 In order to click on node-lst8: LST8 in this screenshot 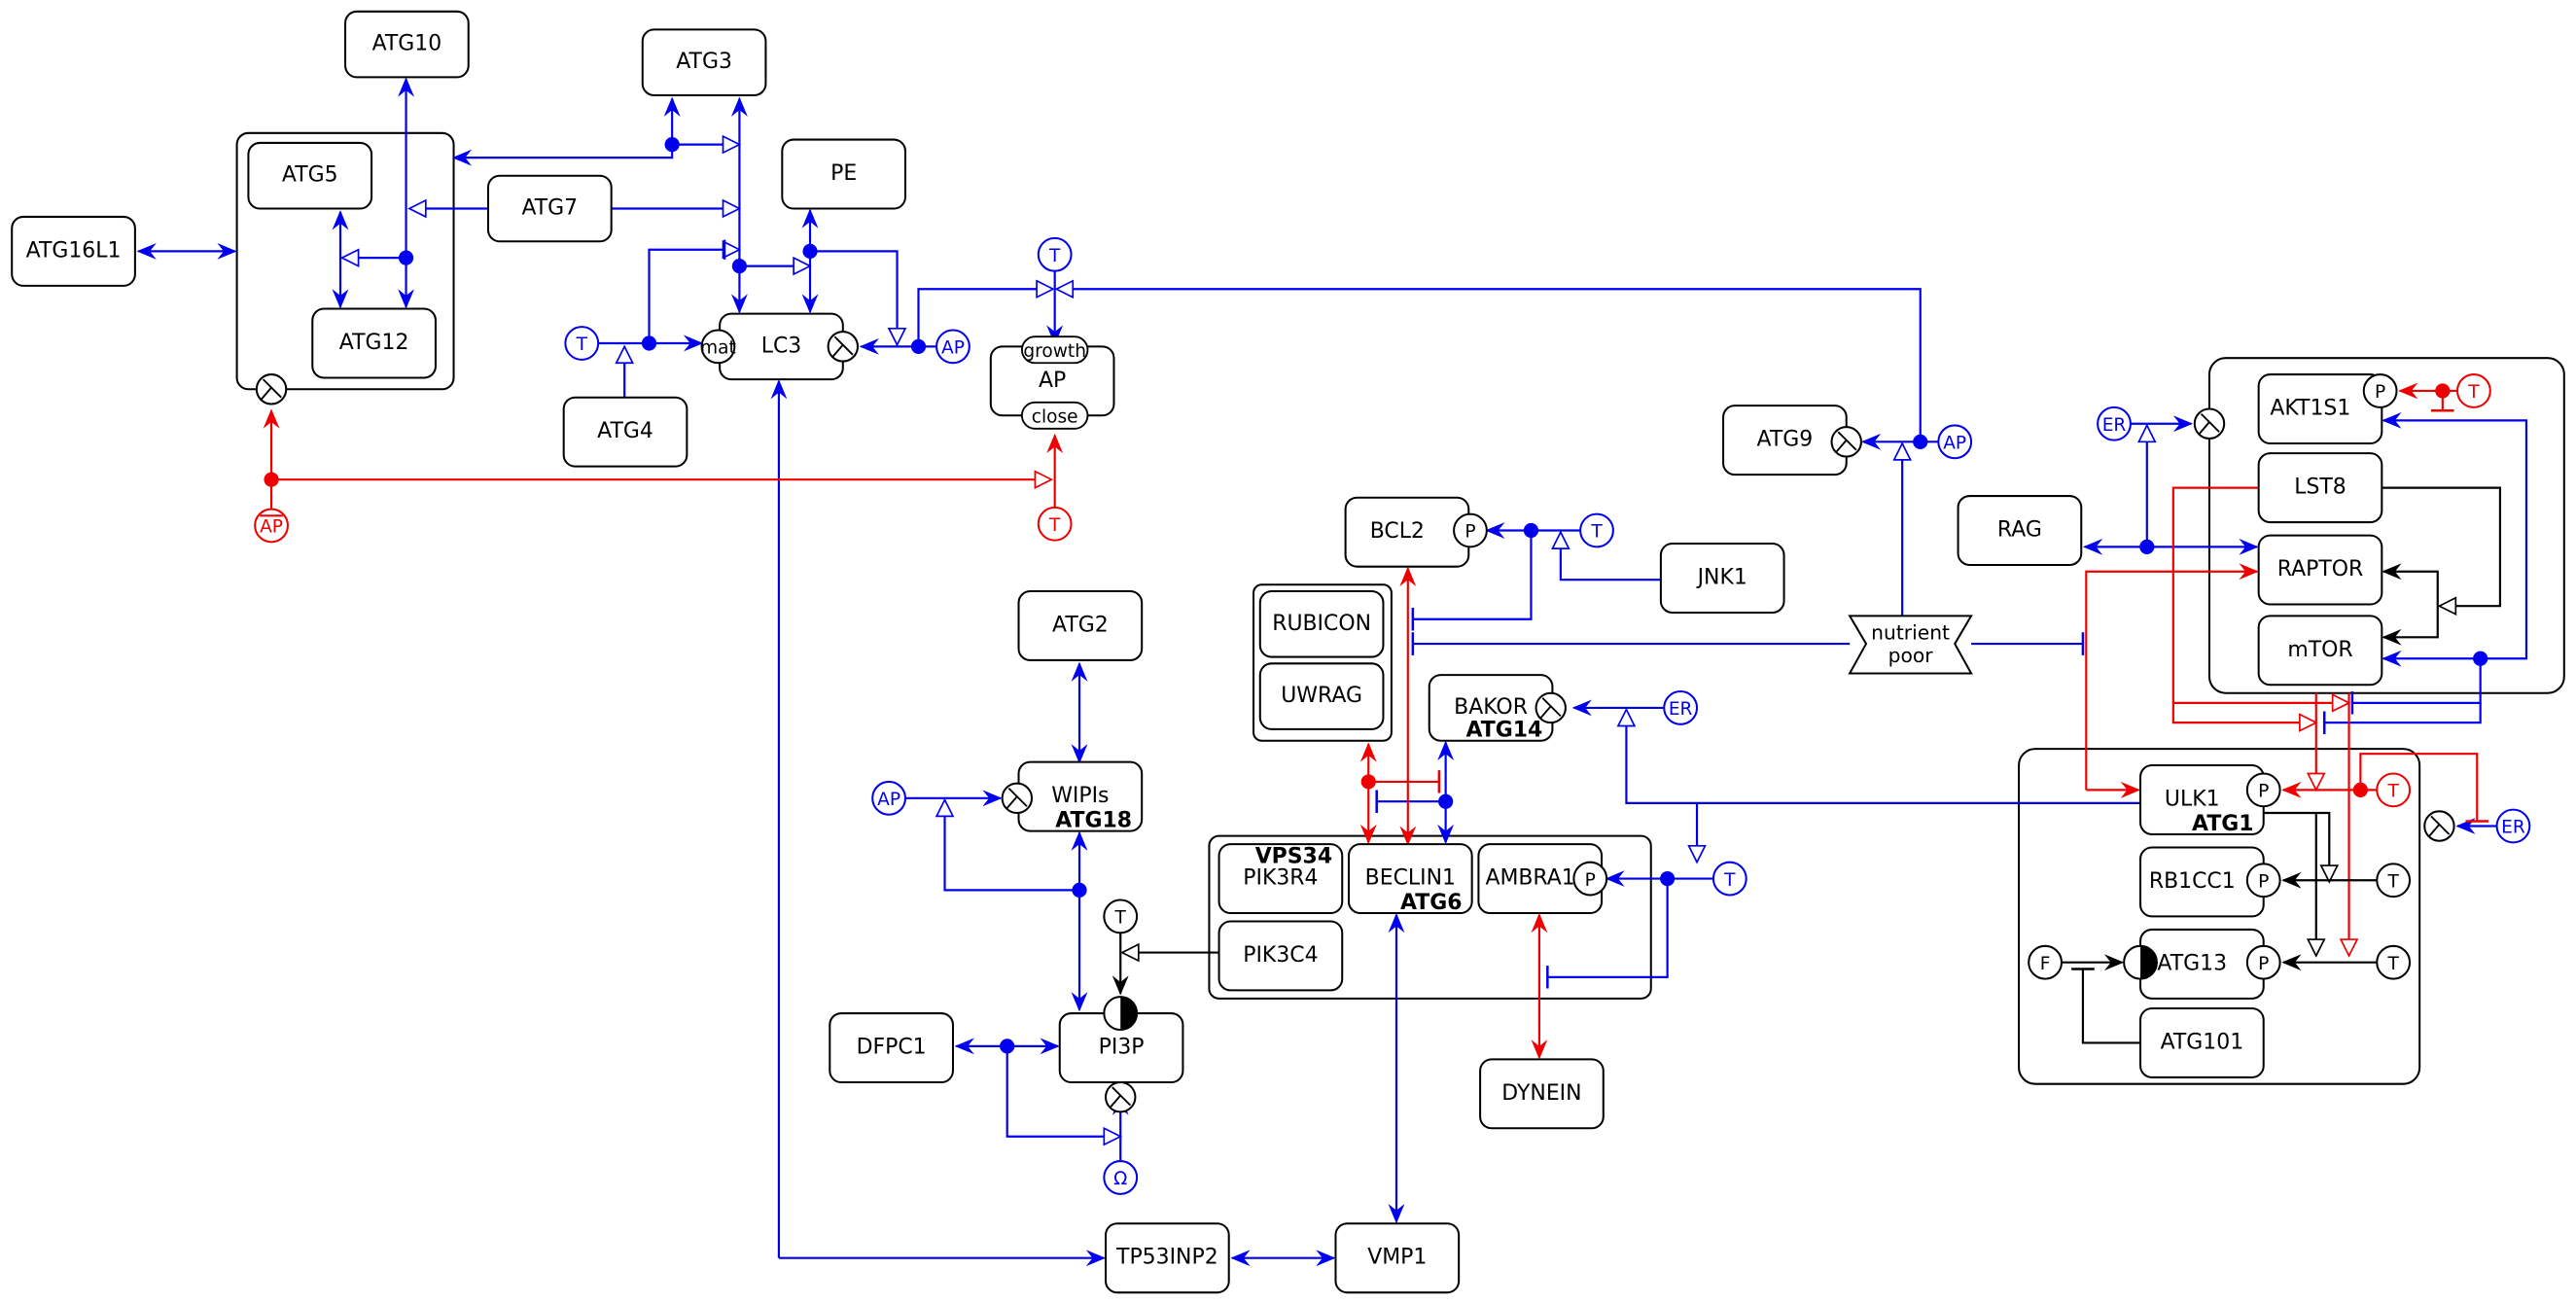, I will do `click(2320, 488)`.